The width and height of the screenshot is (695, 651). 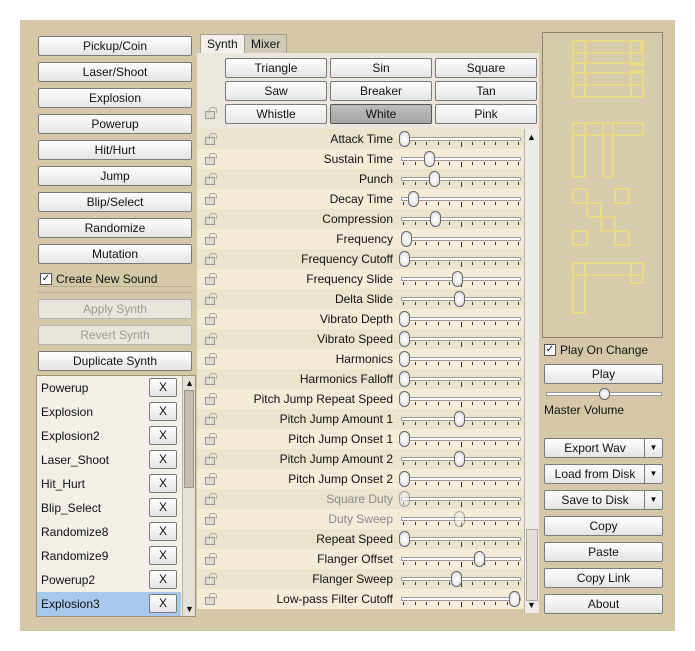 I want to click on duplicate-synth-button: Duplicate Synth, so click(x=115, y=361).